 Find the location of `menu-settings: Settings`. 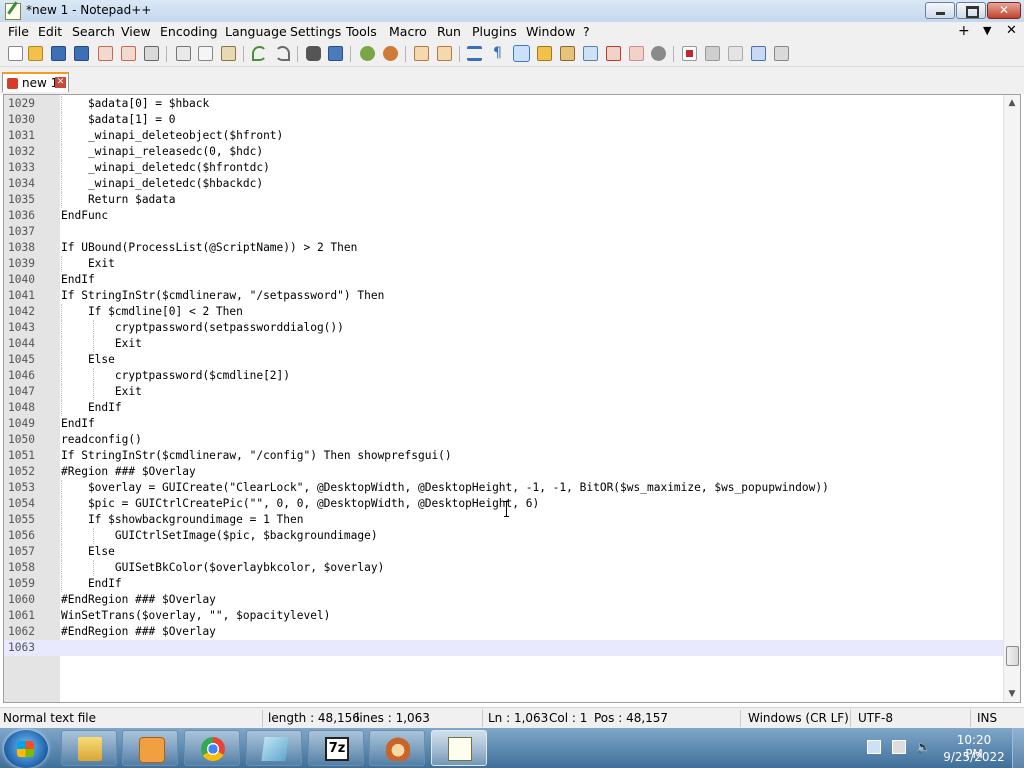

menu-settings: Settings is located at coordinates (315, 31).